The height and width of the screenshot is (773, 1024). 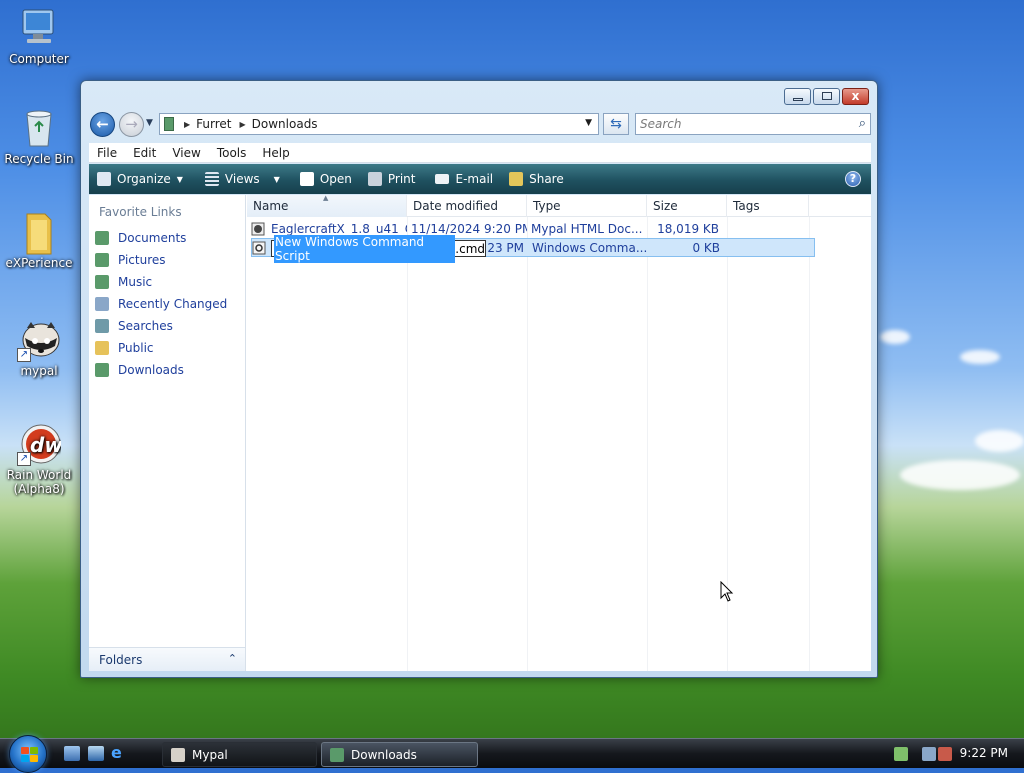 What do you see at coordinates (232, 153) in the screenshot?
I see `menu-tools: Tools` at bounding box center [232, 153].